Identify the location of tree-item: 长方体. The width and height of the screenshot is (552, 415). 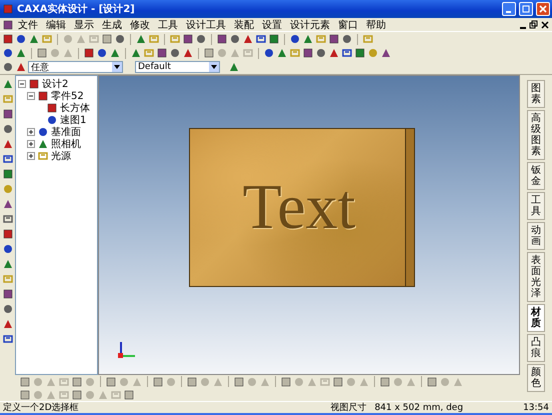
(75, 108).